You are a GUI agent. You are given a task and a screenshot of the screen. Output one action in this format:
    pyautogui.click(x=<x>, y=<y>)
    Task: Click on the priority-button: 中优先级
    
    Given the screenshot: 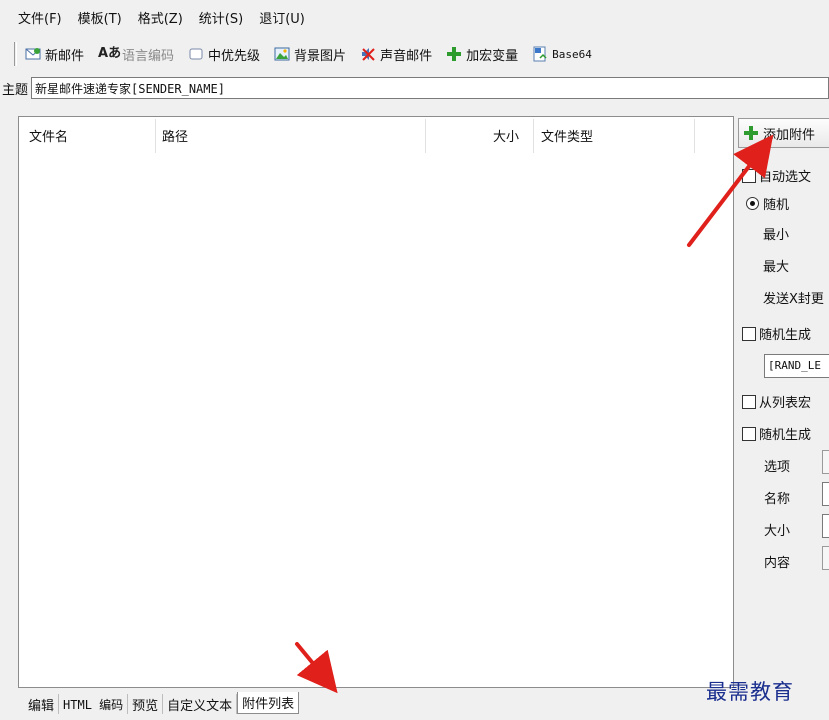 What is the action you would take?
    pyautogui.click(x=224, y=54)
    